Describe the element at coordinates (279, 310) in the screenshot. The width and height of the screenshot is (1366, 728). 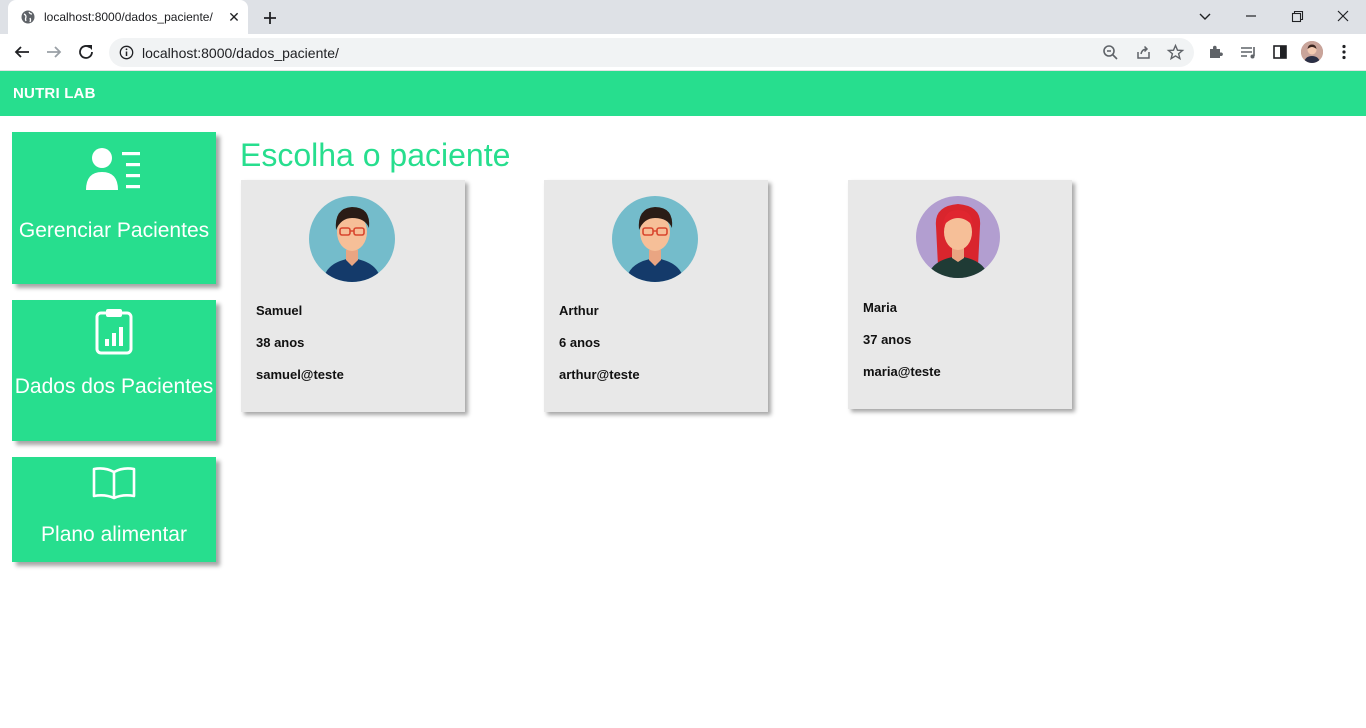
I see `patient-name: Samuel` at that location.